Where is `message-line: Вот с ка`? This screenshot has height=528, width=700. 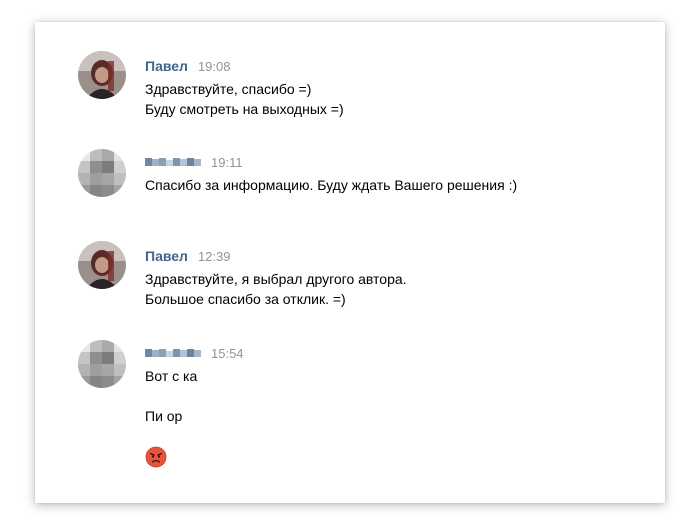 message-line: Вот с ка is located at coordinates (171, 376).